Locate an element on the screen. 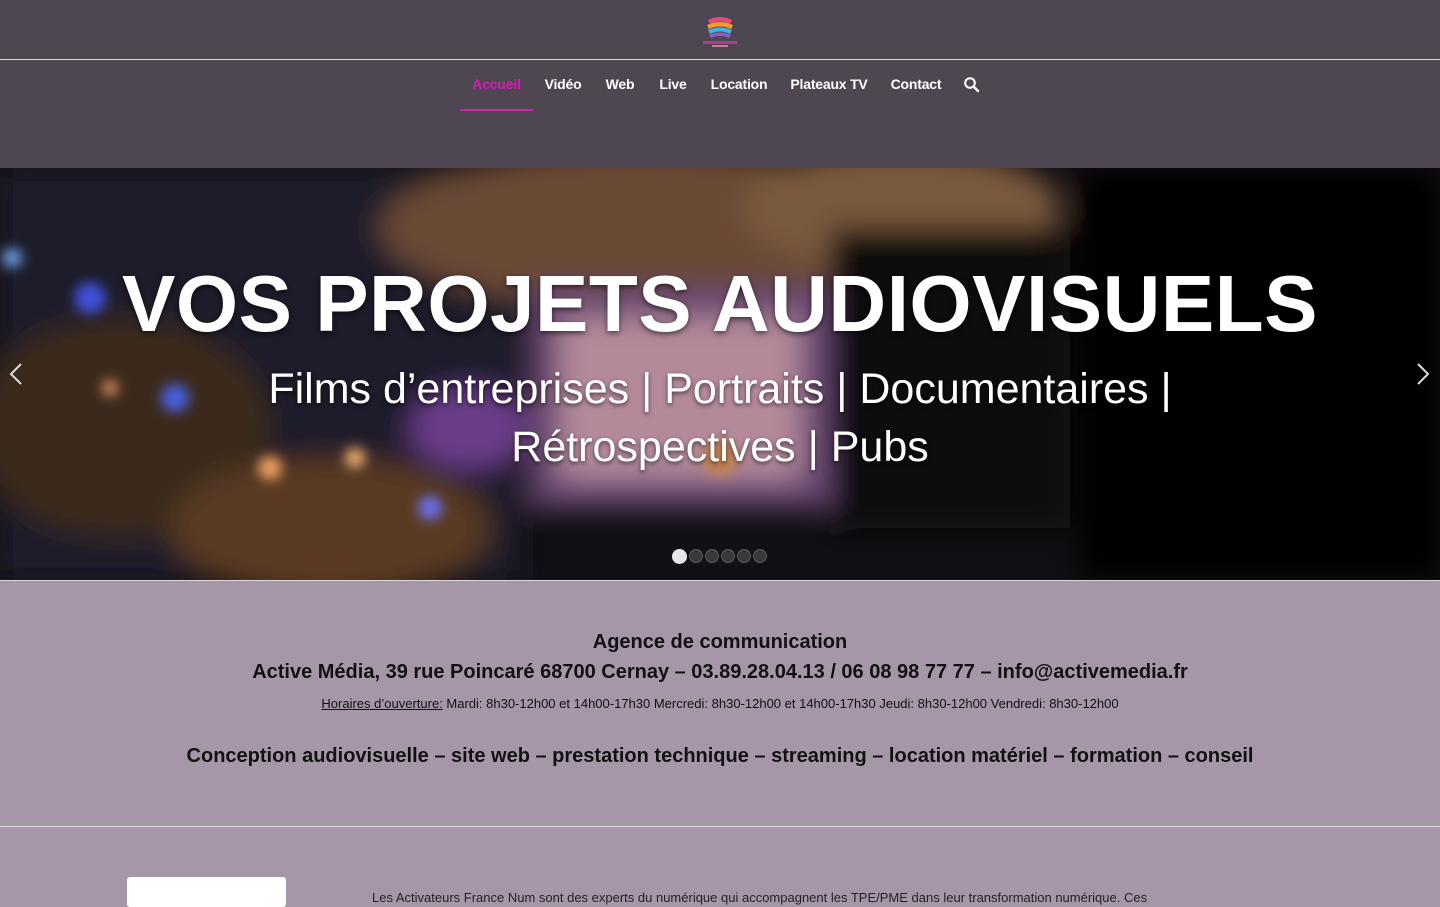  nav-item-accueil: Accueil is located at coordinates (496, 85).